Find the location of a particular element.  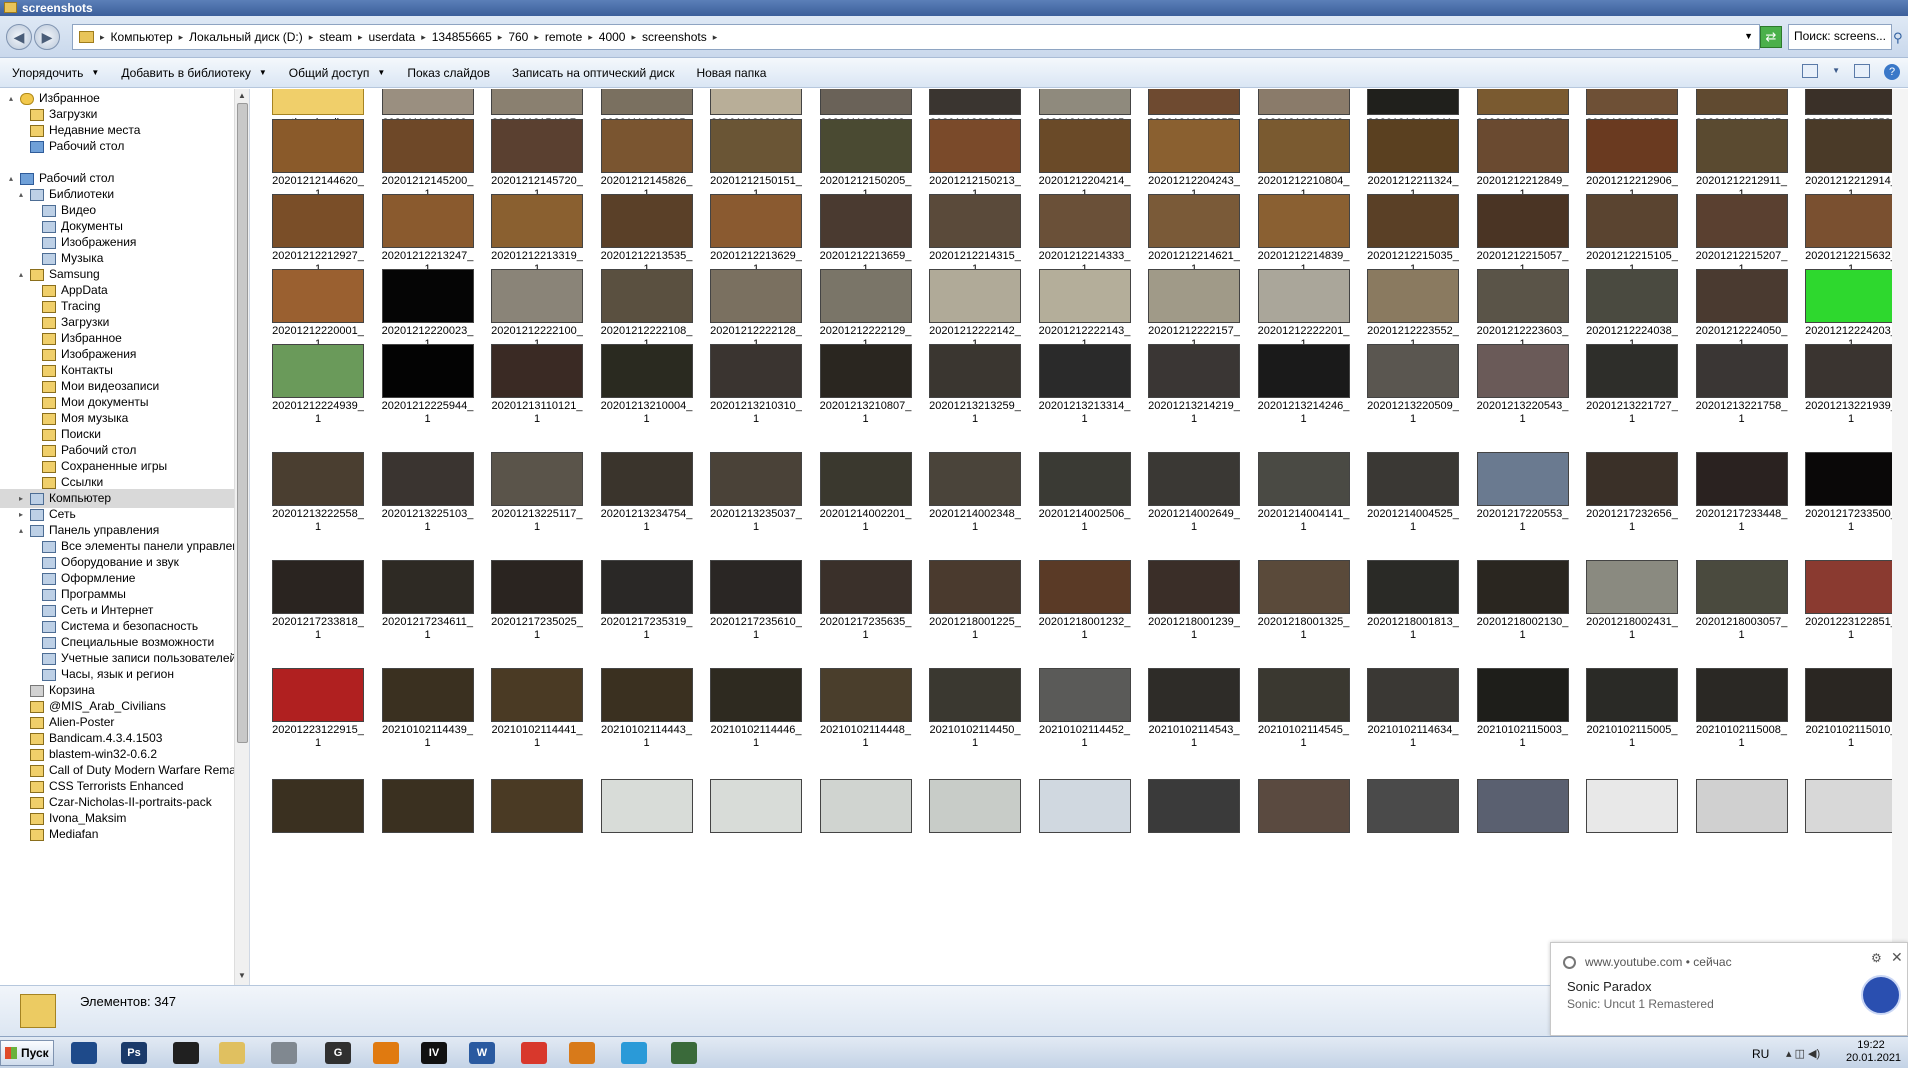

file-item: 20201218002130_ 1 is located at coordinates (1523, 601).